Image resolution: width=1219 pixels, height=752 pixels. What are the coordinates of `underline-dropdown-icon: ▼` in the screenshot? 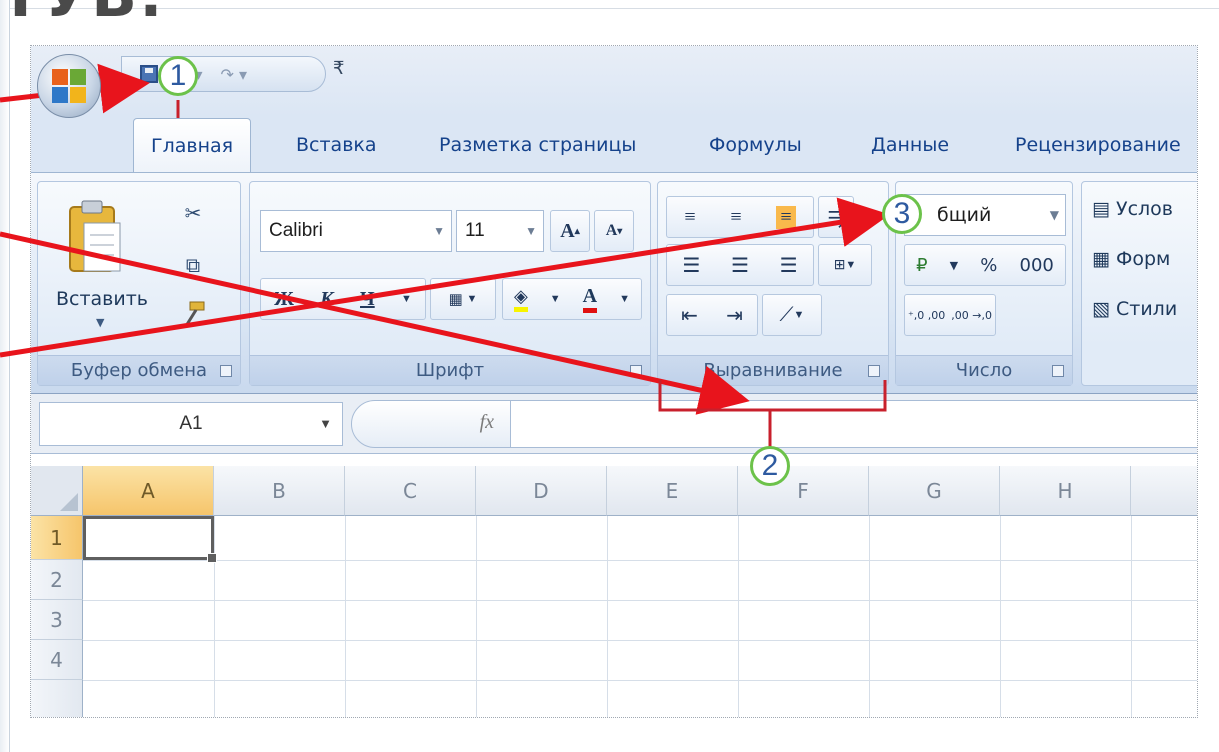 It's located at (406, 299).